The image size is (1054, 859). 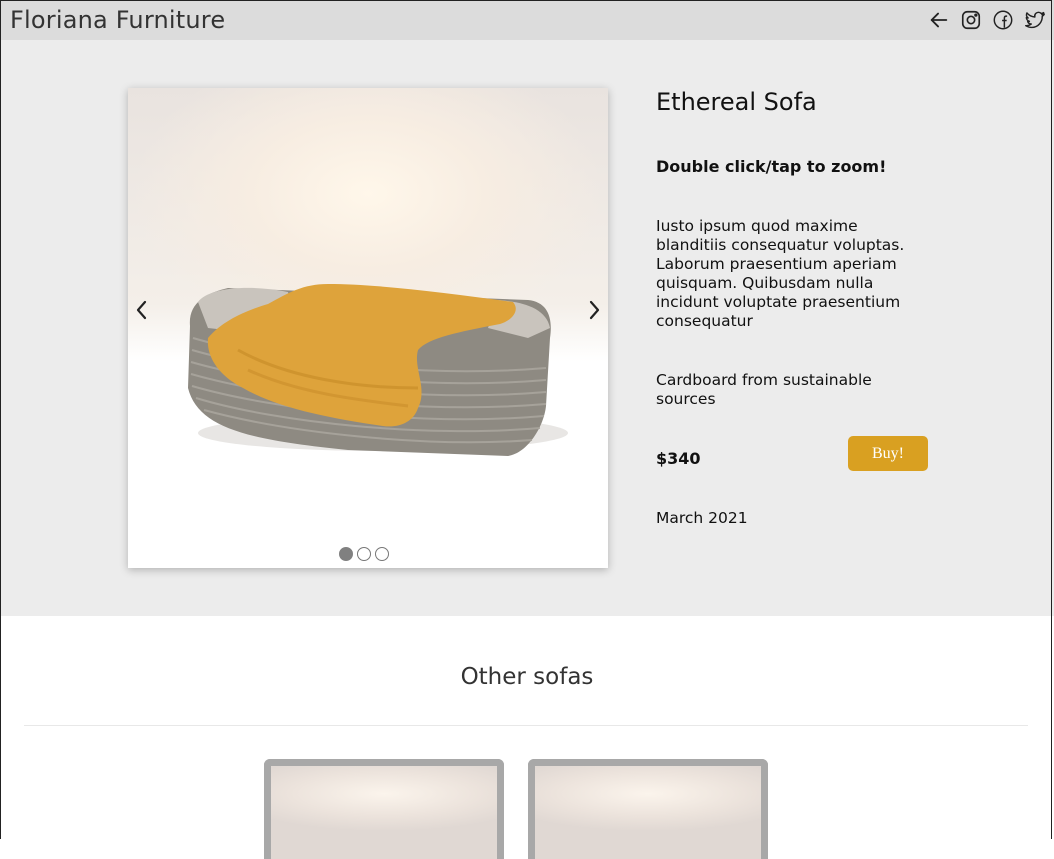 I want to click on carousel-next-arrow, so click(x=594, y=310).